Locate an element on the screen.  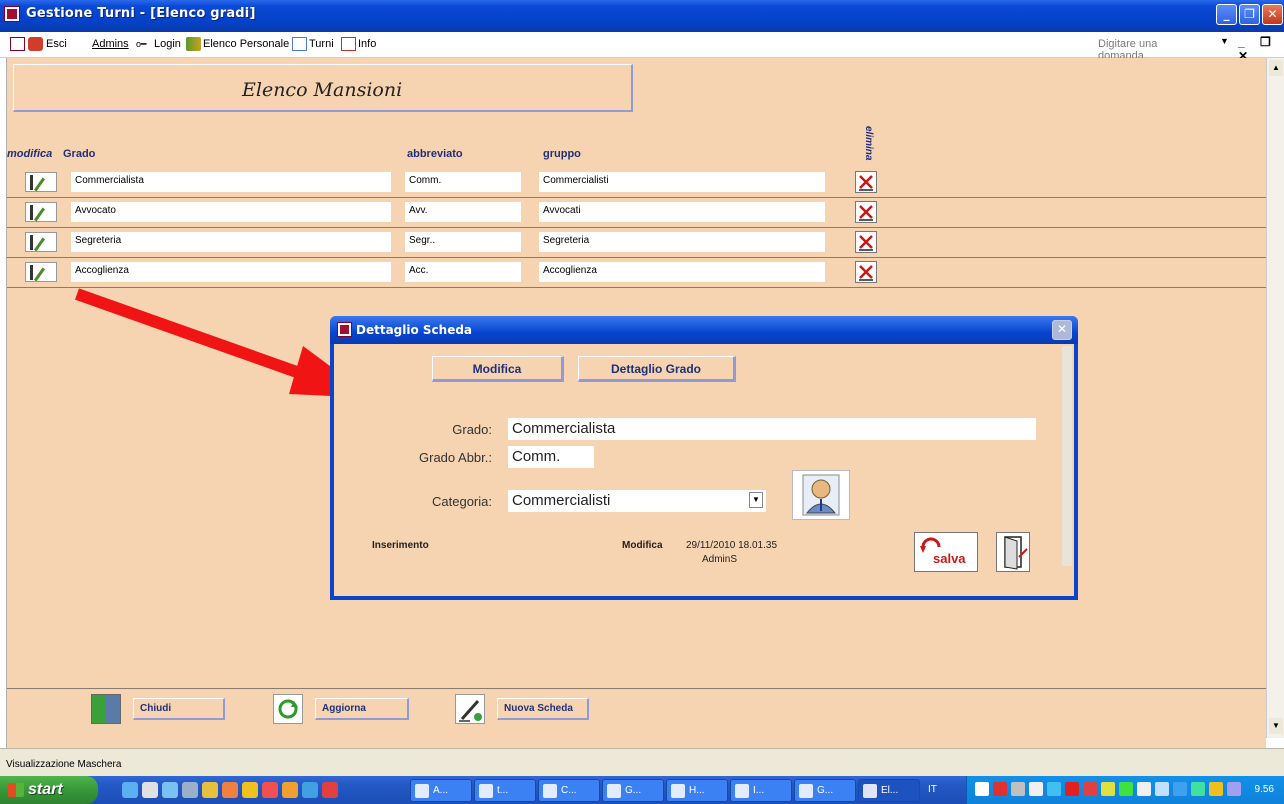
abbreviato-field: Avv. is located at coordinates (463, 212).